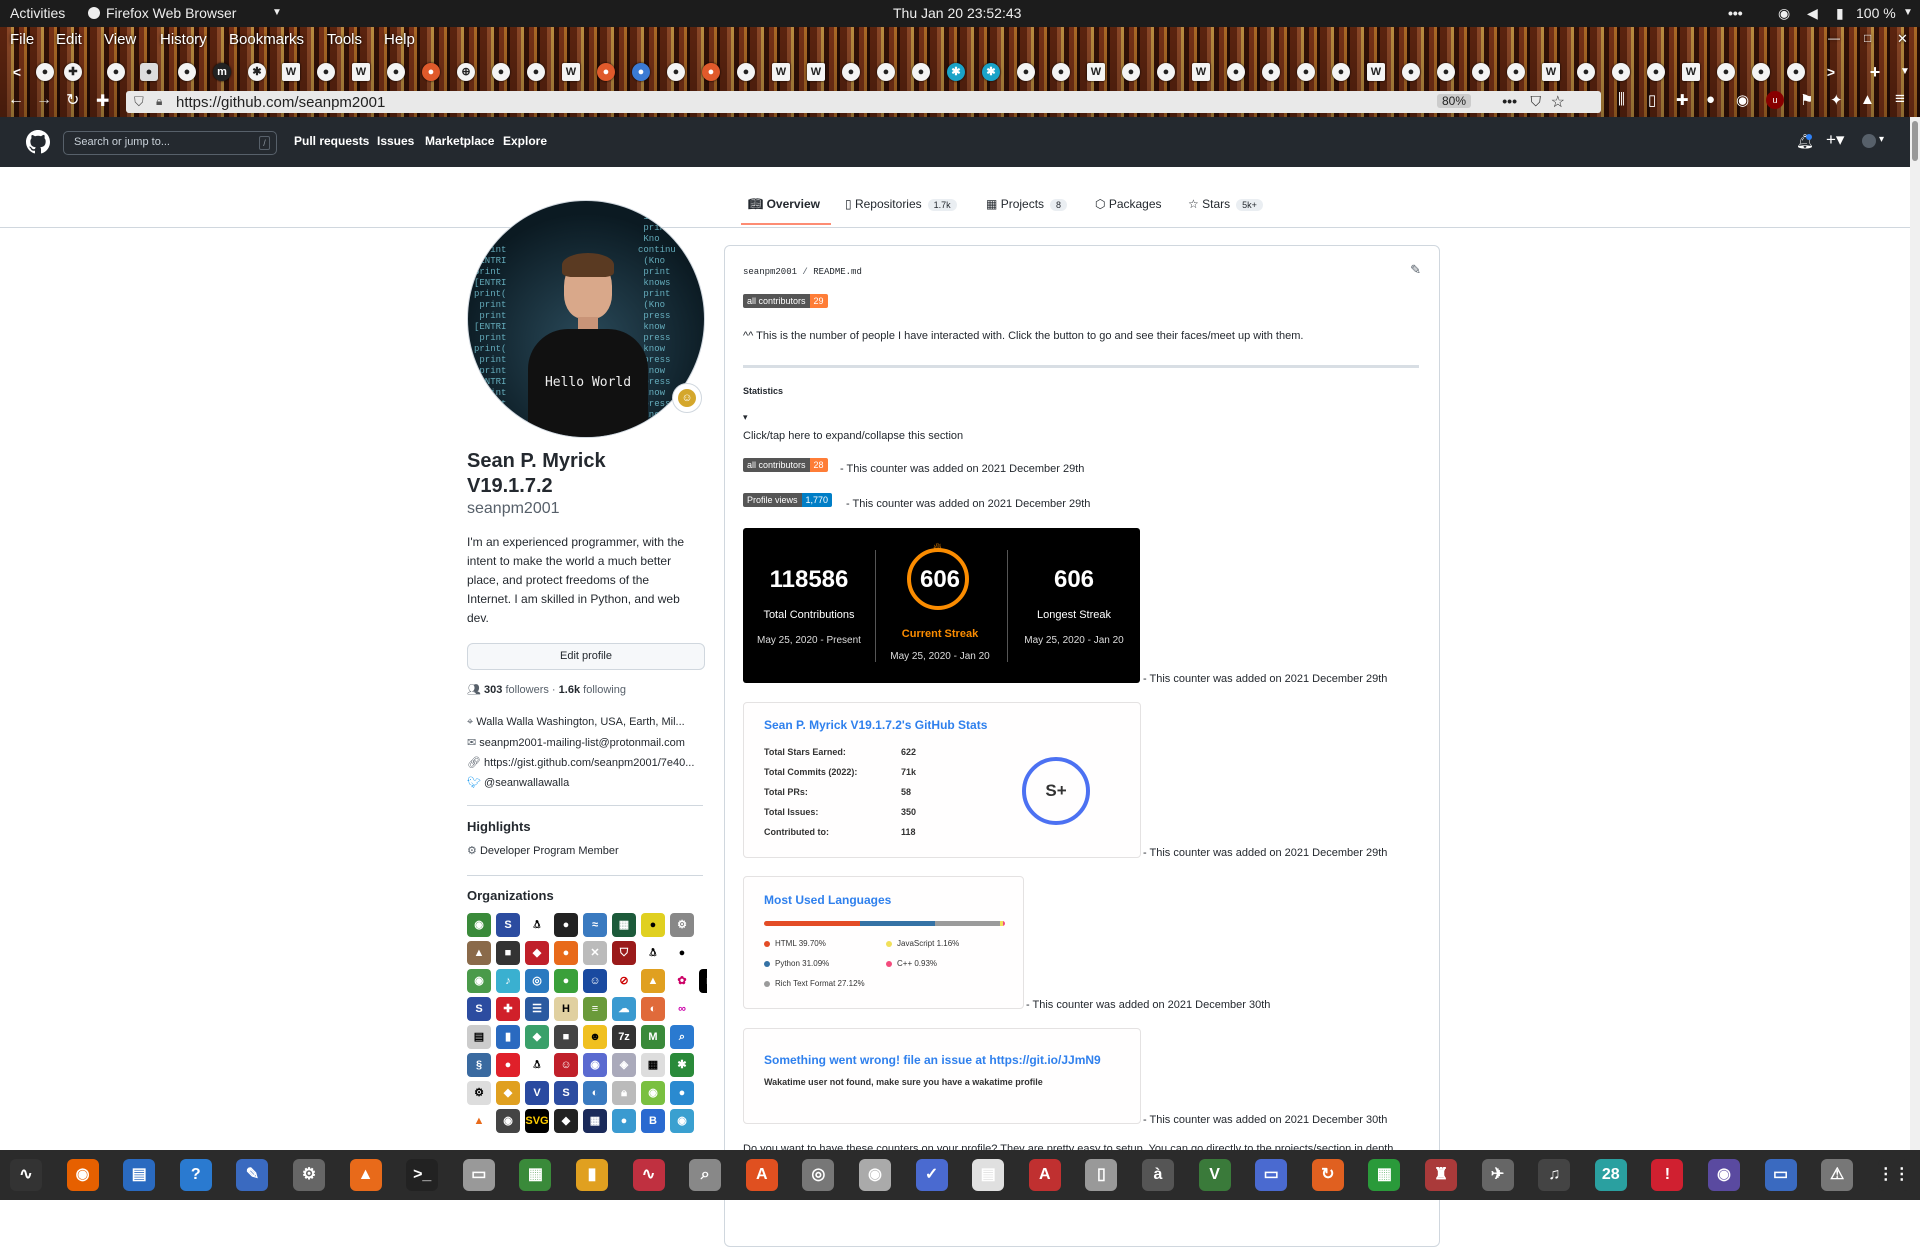 This screenshot has width=1920, height=1247. I want to click on system-menu-caret-icon: ▼, so click(1908, 12).